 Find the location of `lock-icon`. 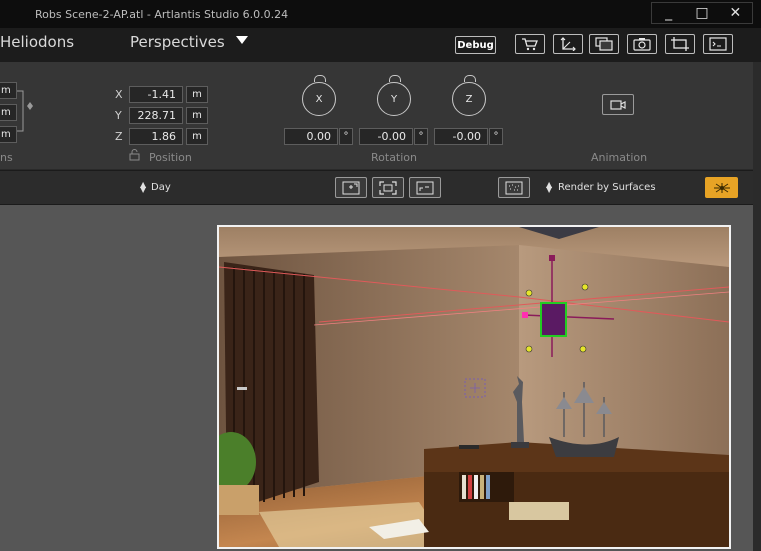

lock-icon is located at coordinates (135, 155).